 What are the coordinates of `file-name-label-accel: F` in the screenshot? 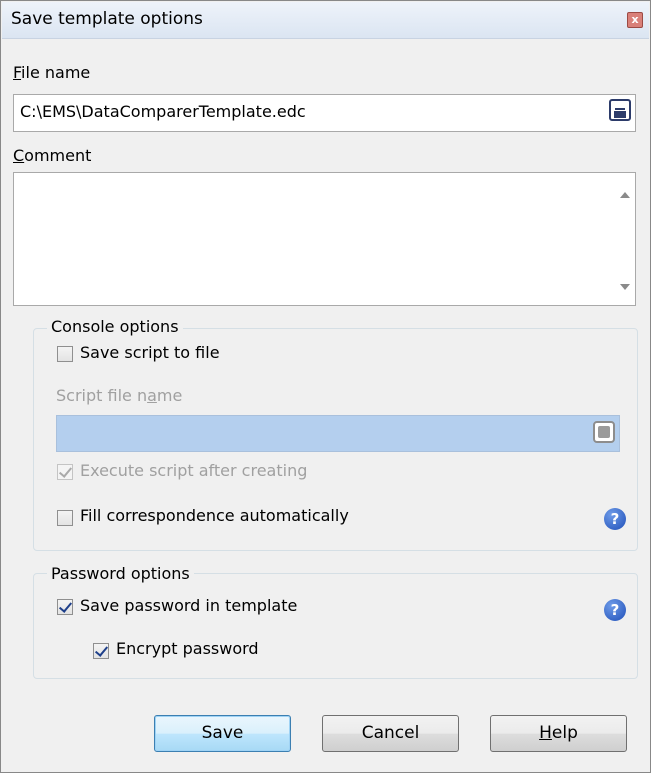 It's located at (17, 72).